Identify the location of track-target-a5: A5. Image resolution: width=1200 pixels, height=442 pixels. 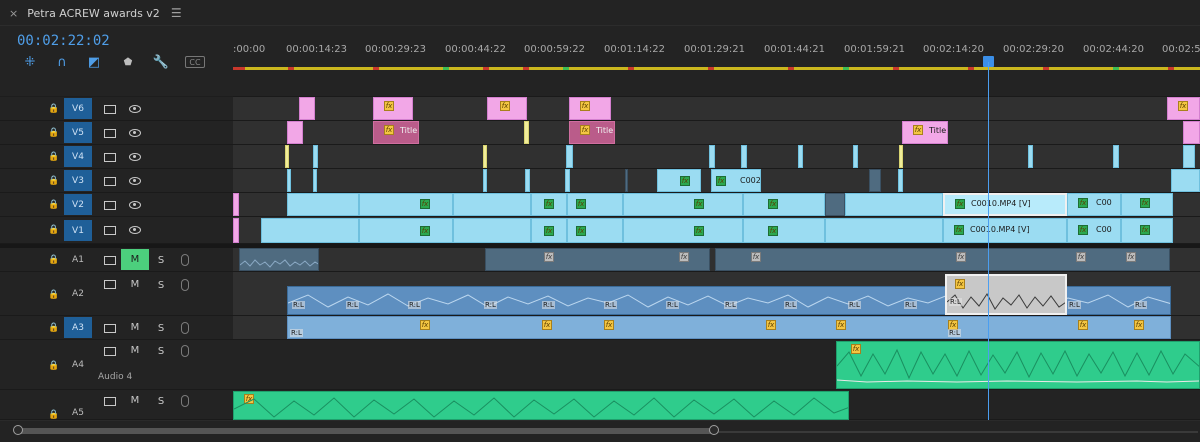
(78, 413).